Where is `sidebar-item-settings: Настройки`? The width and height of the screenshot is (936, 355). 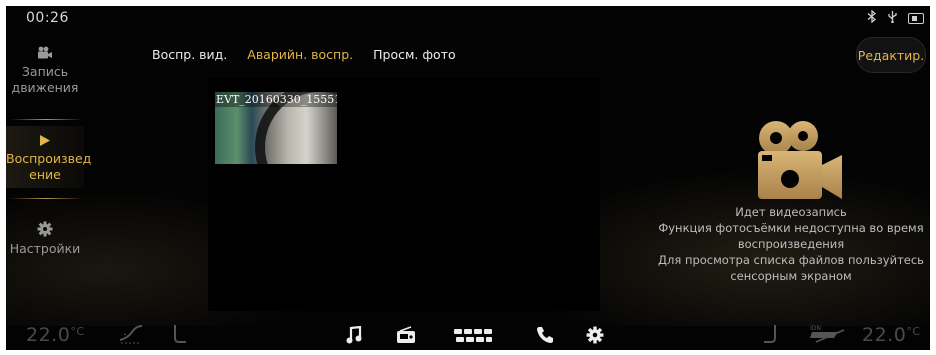
sidebar-item-settings: Настройки is located at coordinates (45, 241).